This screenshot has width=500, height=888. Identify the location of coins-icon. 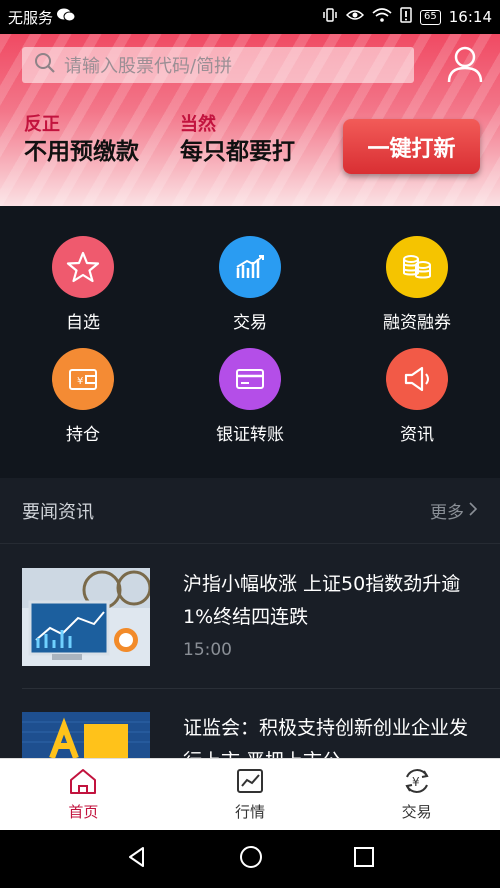
(417, 267).